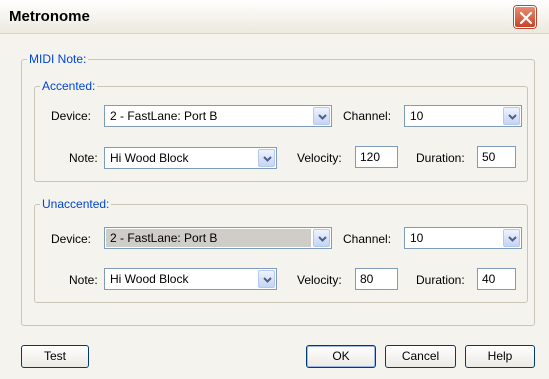 The image size is (549, 379). I want to click on accented-note-label: Note:, so click(83, 158).